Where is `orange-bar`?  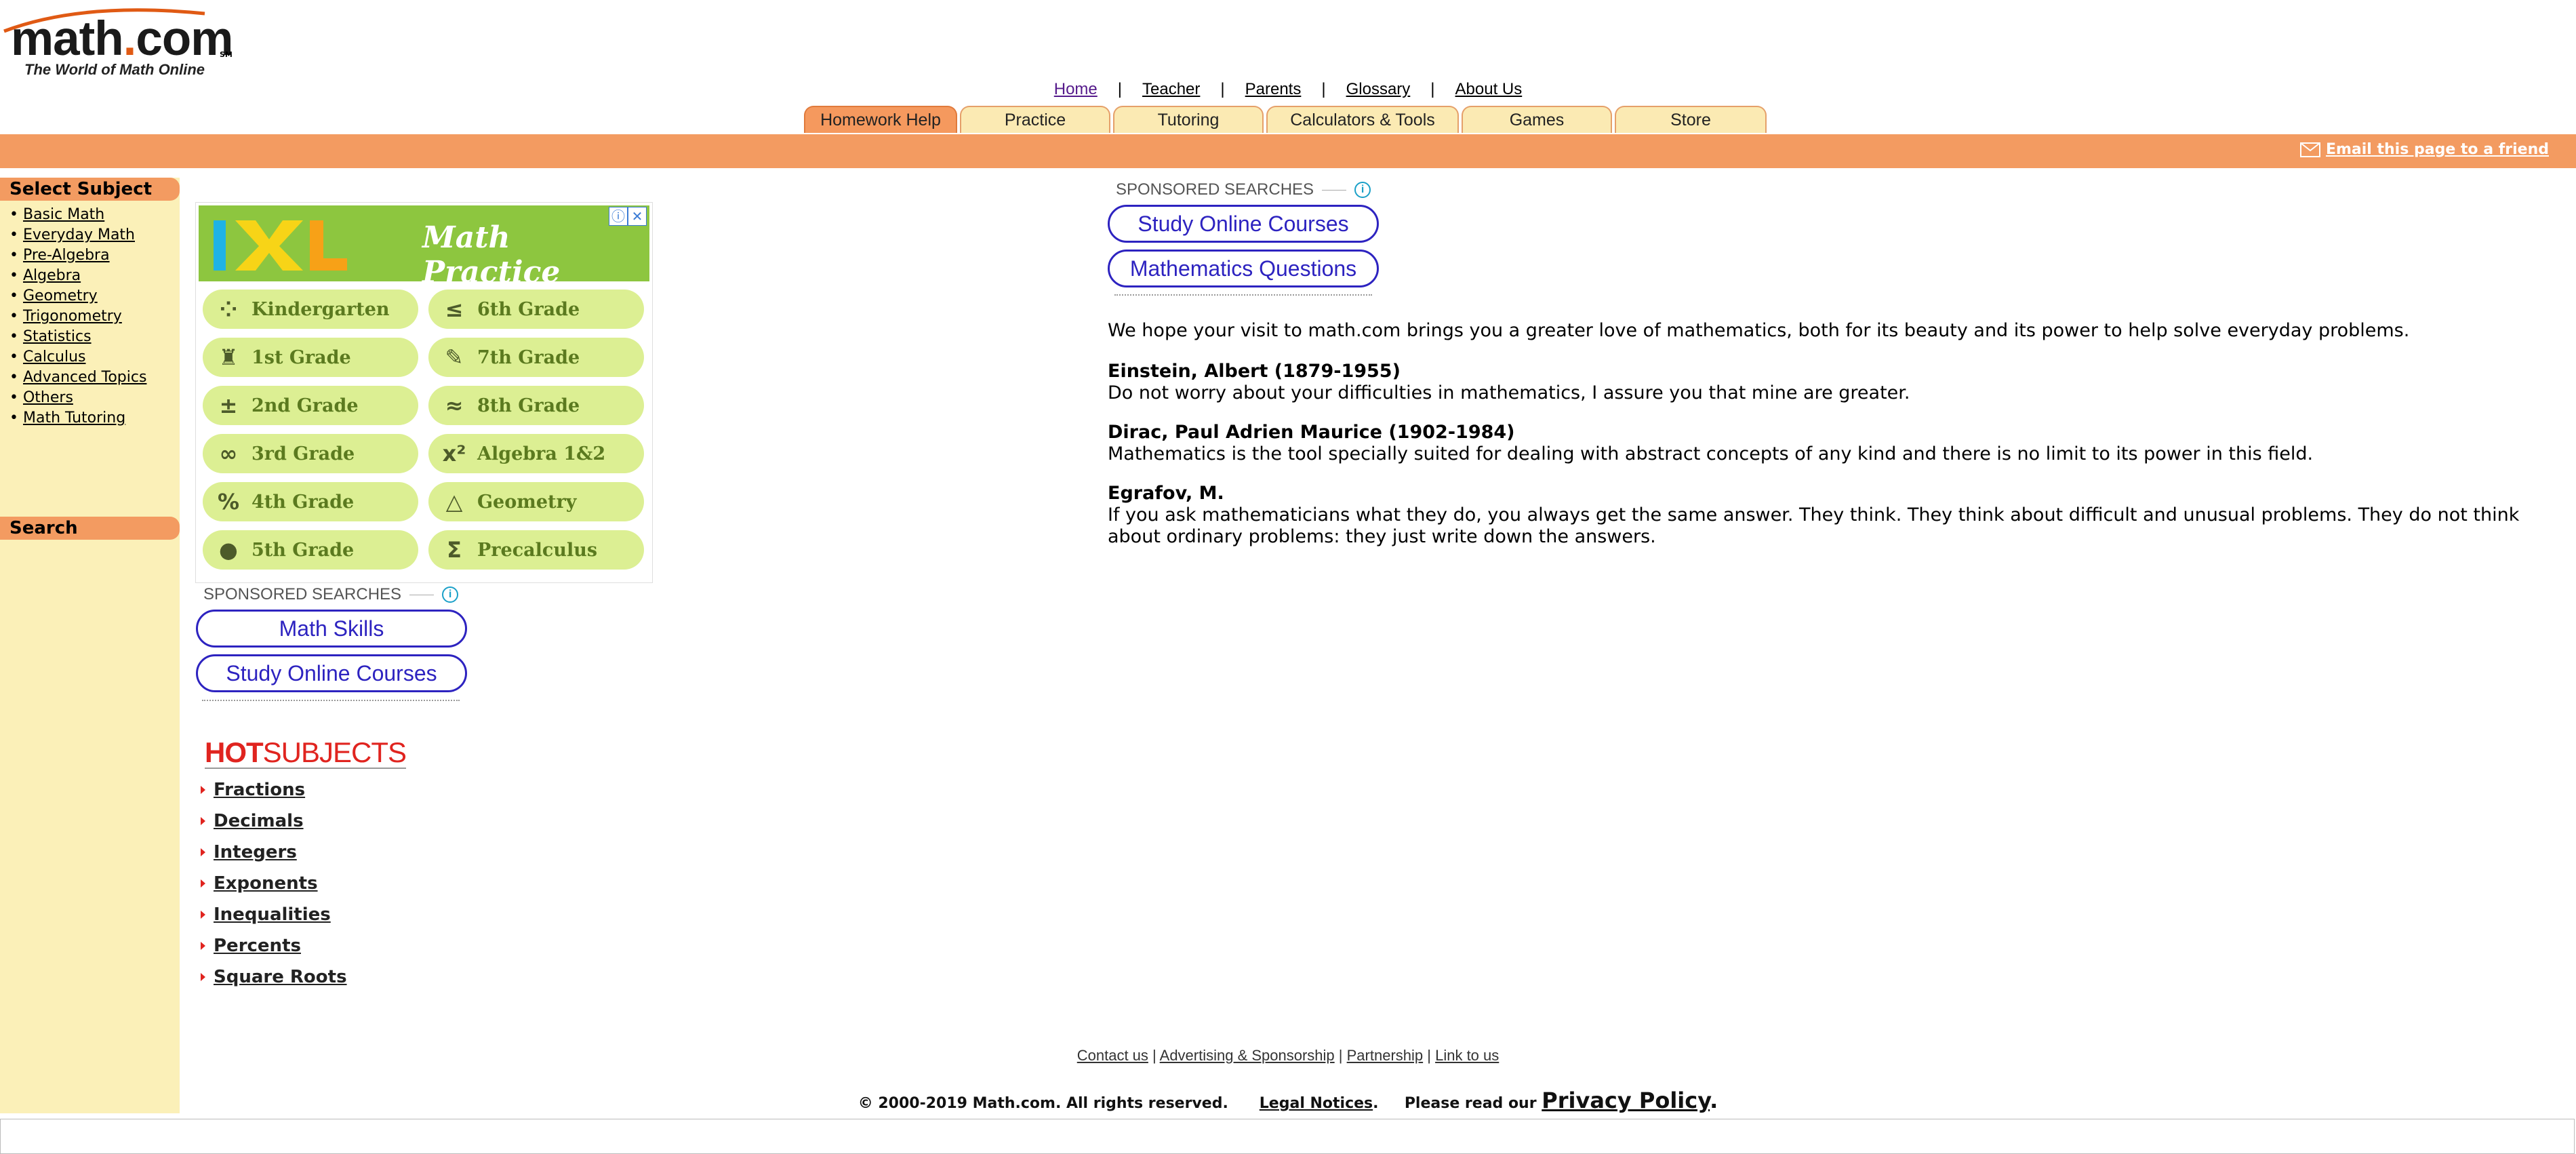 orange-bar is located at coordinates (1288, 151).